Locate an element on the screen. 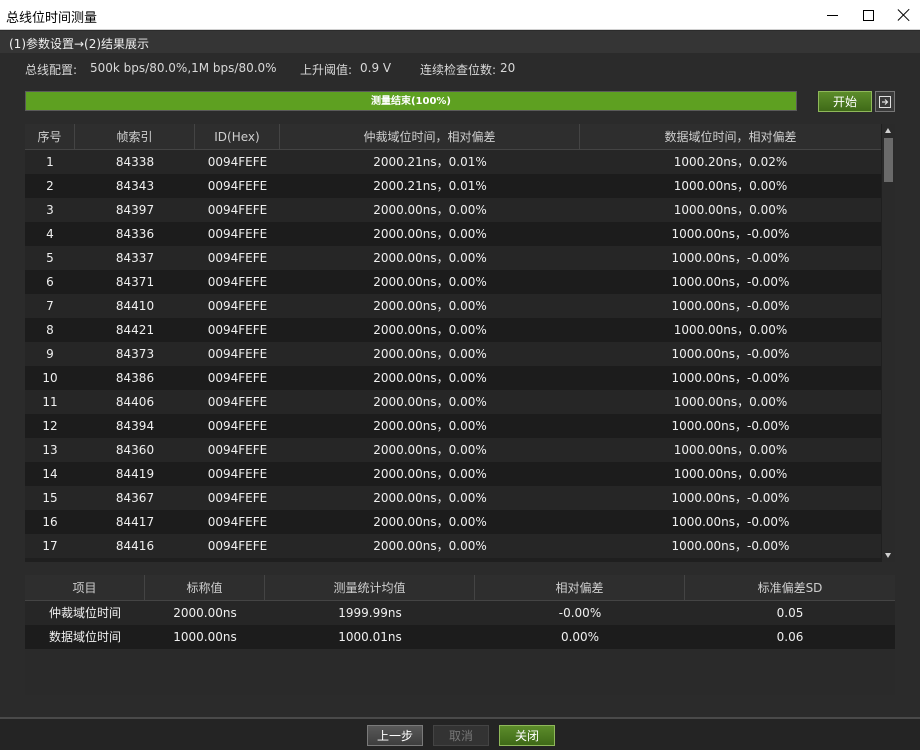 The height and width of the screenshot is (750, 920). cell-index: 16 is located at coordinates (50, 522).